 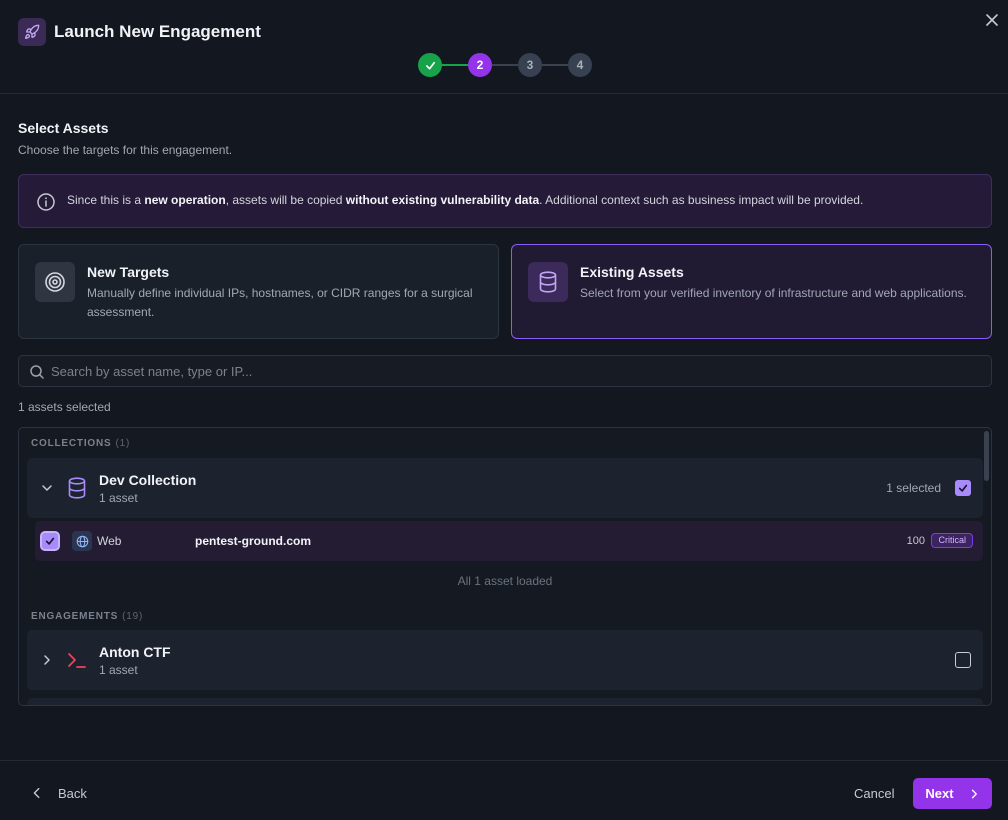 I want to click on severity-badge: Critical, so click(x=952, y=540).